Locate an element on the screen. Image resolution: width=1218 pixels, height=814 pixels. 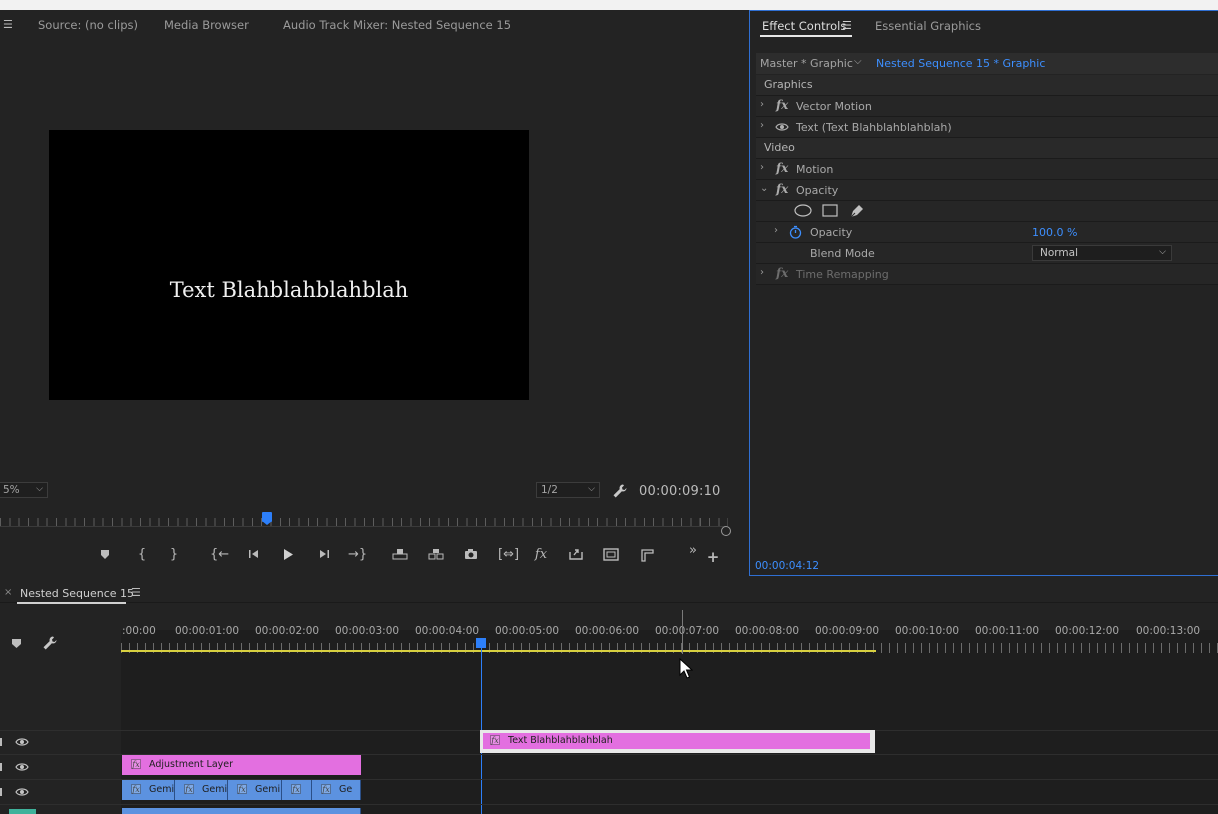
video-clip: fx is located at coordinates (297, 790).